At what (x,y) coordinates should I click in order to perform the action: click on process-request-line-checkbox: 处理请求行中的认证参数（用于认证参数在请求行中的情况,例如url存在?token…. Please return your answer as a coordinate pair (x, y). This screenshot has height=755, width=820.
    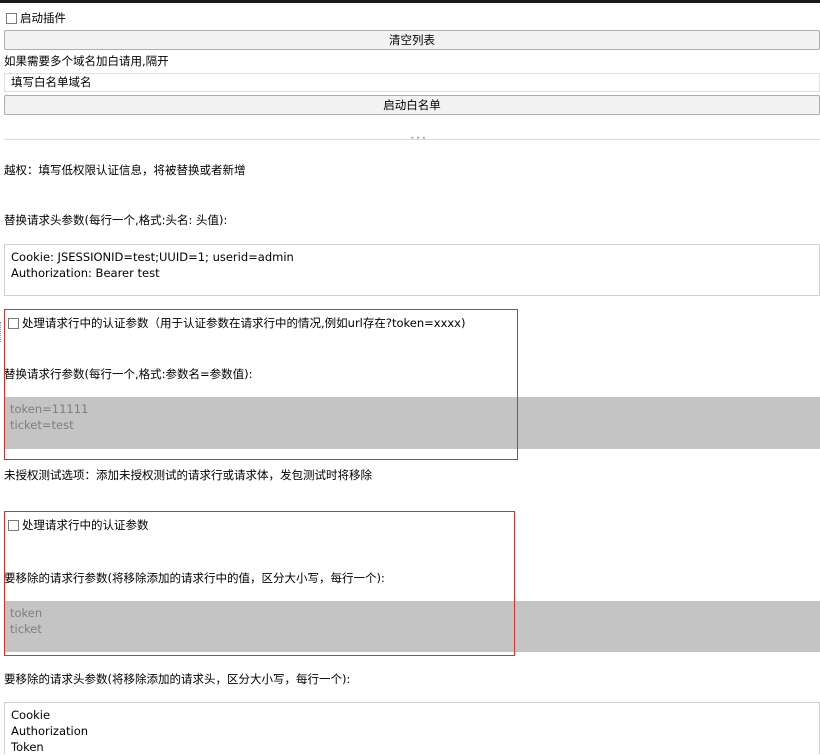
    Looking at the image, I should click on (236, 323).